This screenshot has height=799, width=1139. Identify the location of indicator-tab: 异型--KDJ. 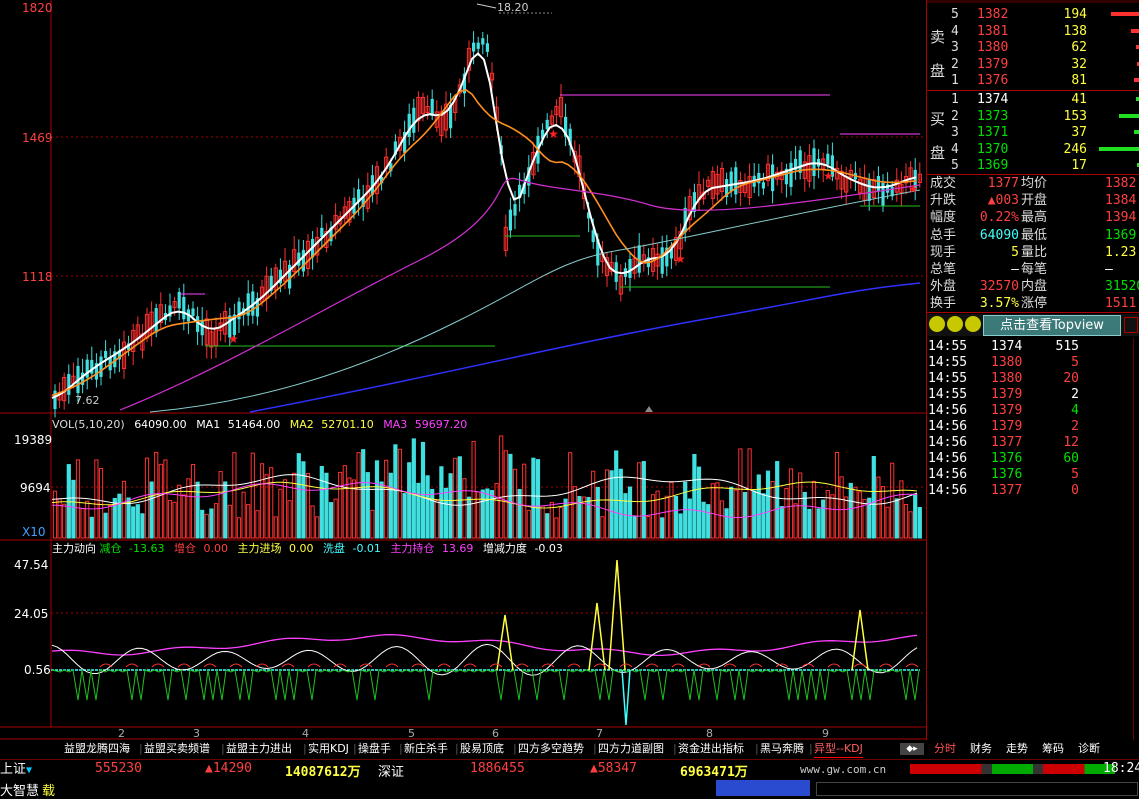
(838, 749).